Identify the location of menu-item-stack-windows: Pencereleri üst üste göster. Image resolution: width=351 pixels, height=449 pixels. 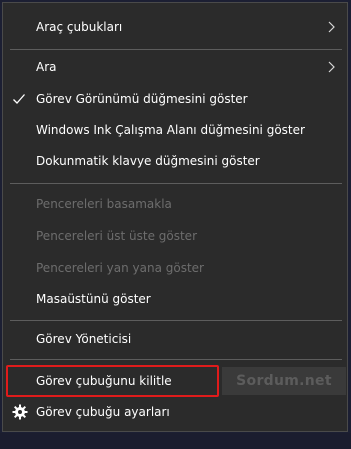
(175, 236).